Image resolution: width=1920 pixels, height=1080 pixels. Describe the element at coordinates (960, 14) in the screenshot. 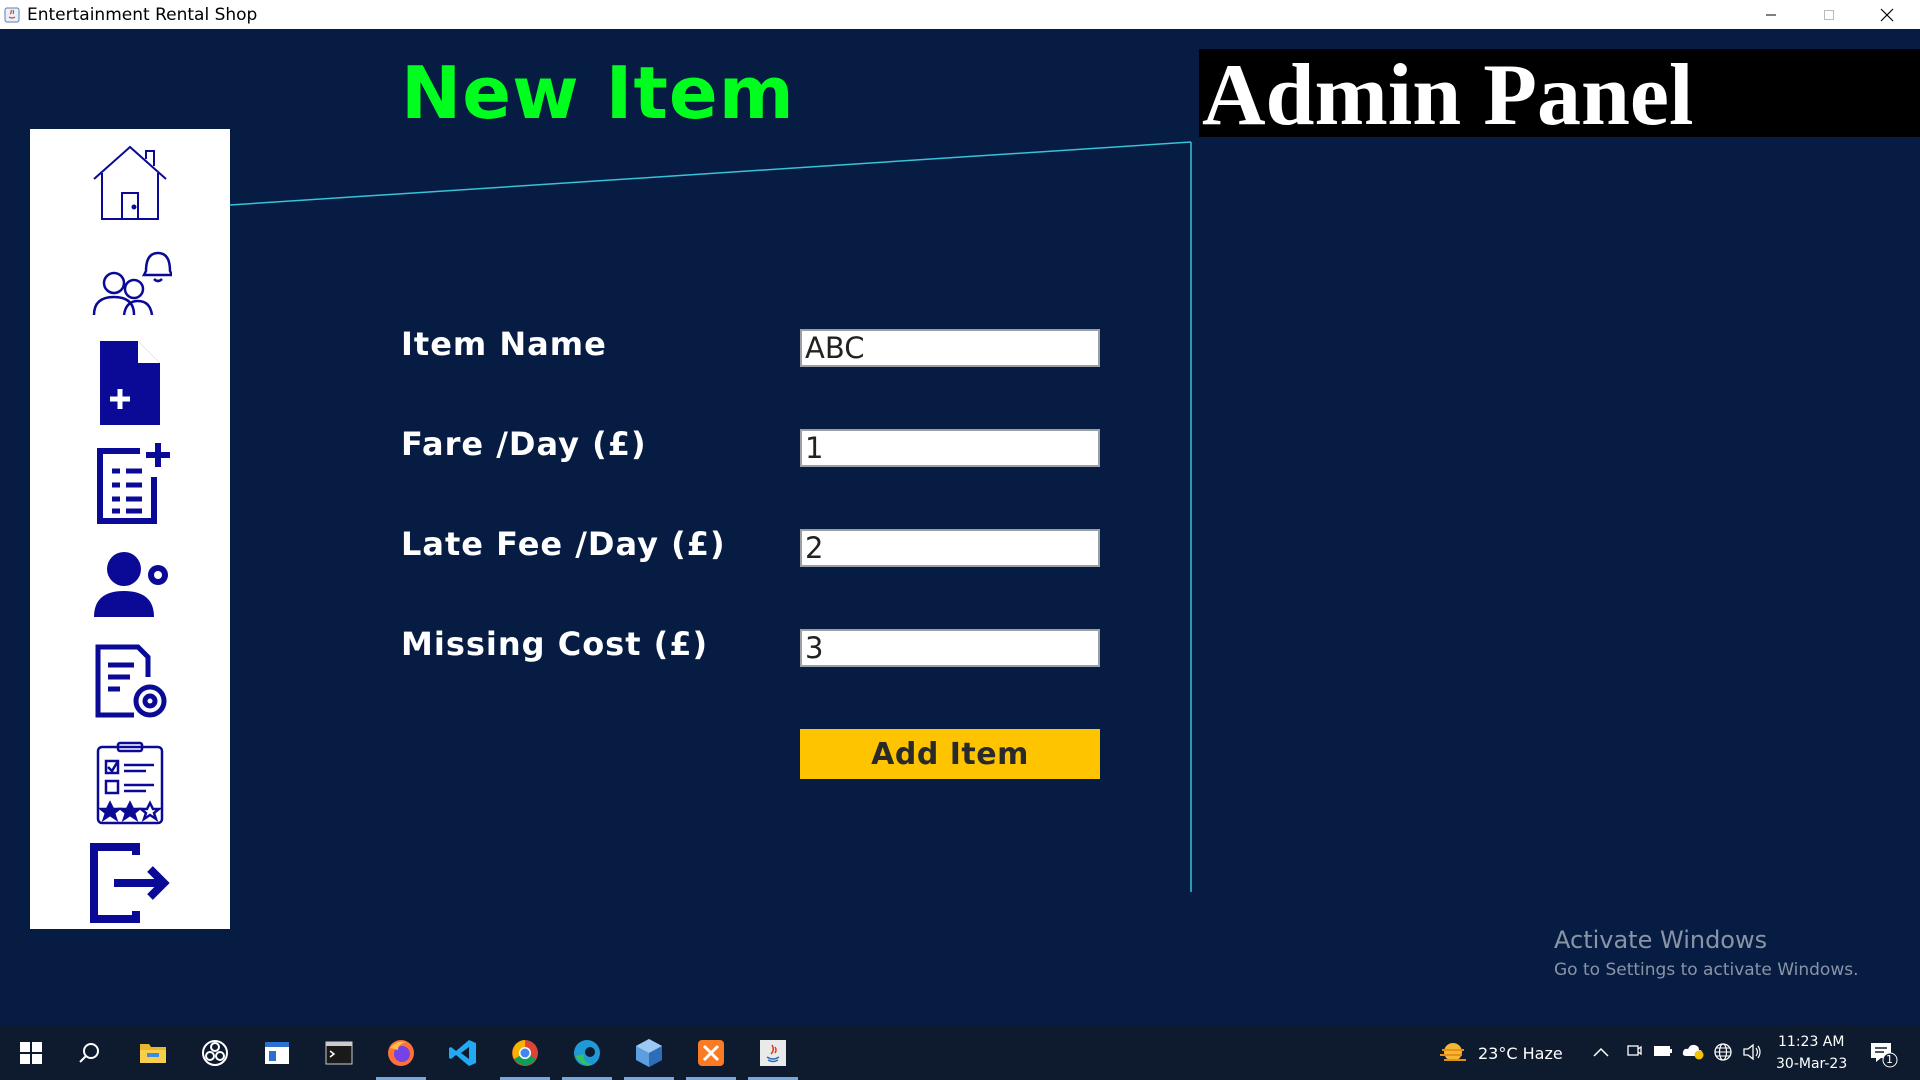

I see `window-titlebar: Entertainment Rental Shop` at that location.